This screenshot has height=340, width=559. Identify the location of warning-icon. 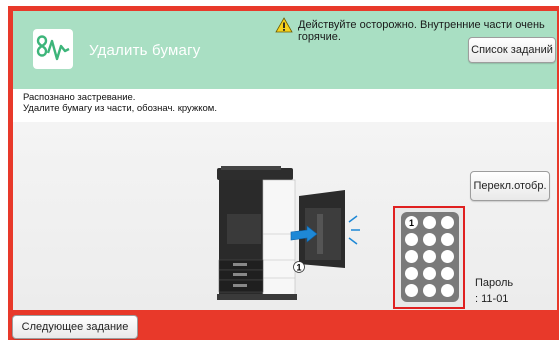
(284, 25).